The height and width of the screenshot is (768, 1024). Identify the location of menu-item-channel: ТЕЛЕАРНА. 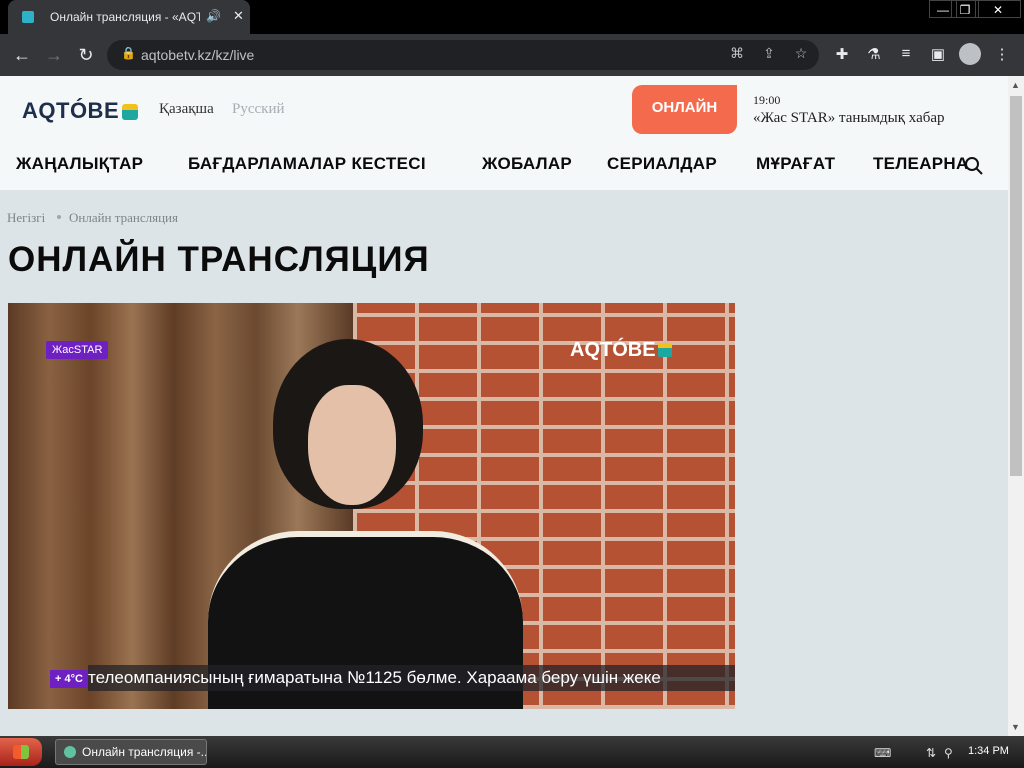
(921, 164).